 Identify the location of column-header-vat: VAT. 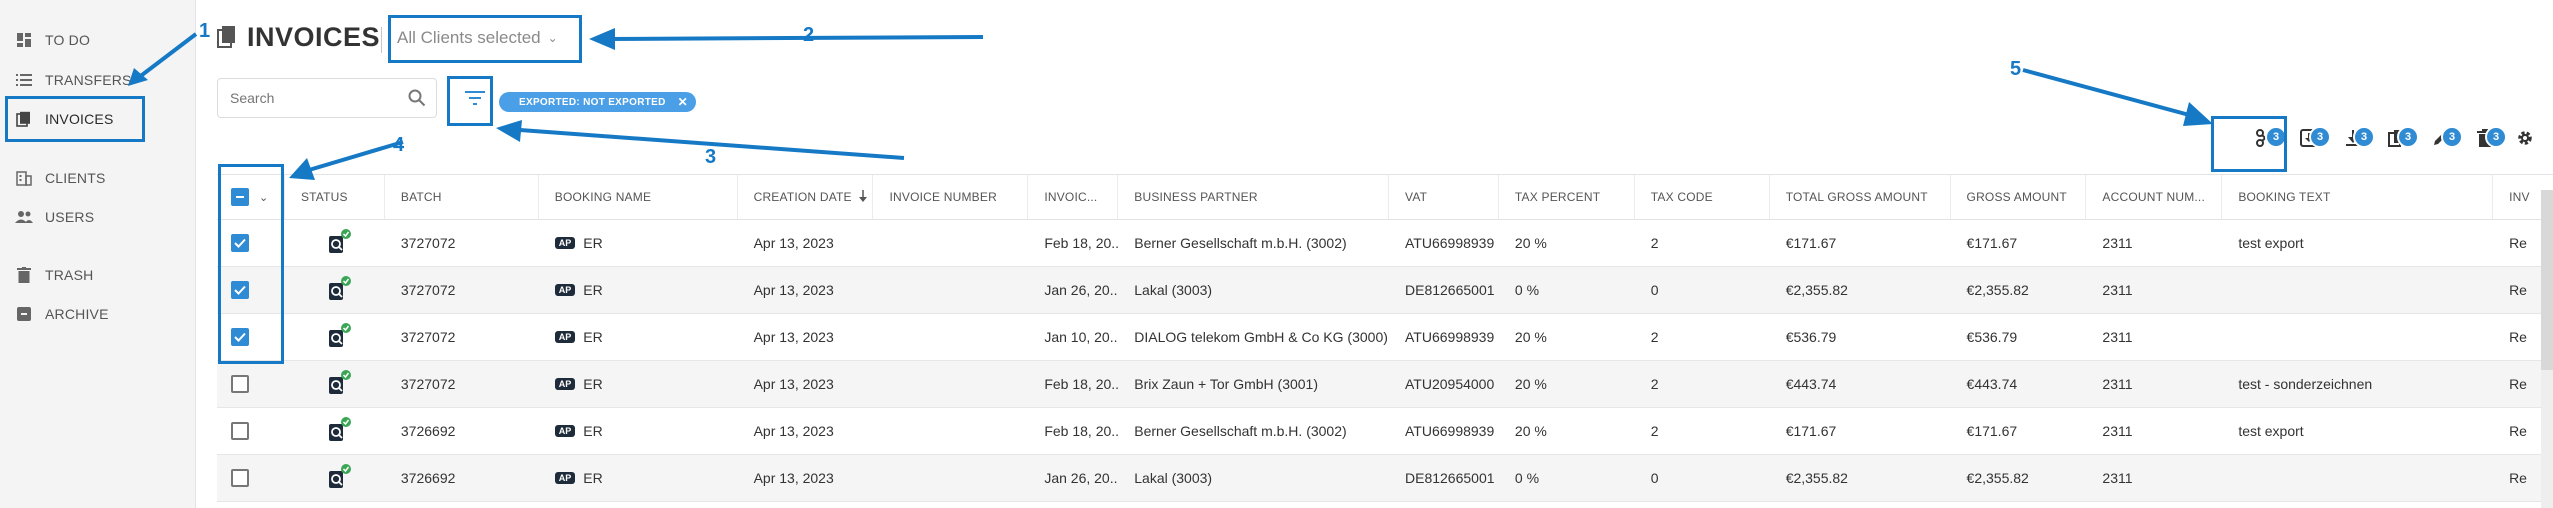
(1444, 197).